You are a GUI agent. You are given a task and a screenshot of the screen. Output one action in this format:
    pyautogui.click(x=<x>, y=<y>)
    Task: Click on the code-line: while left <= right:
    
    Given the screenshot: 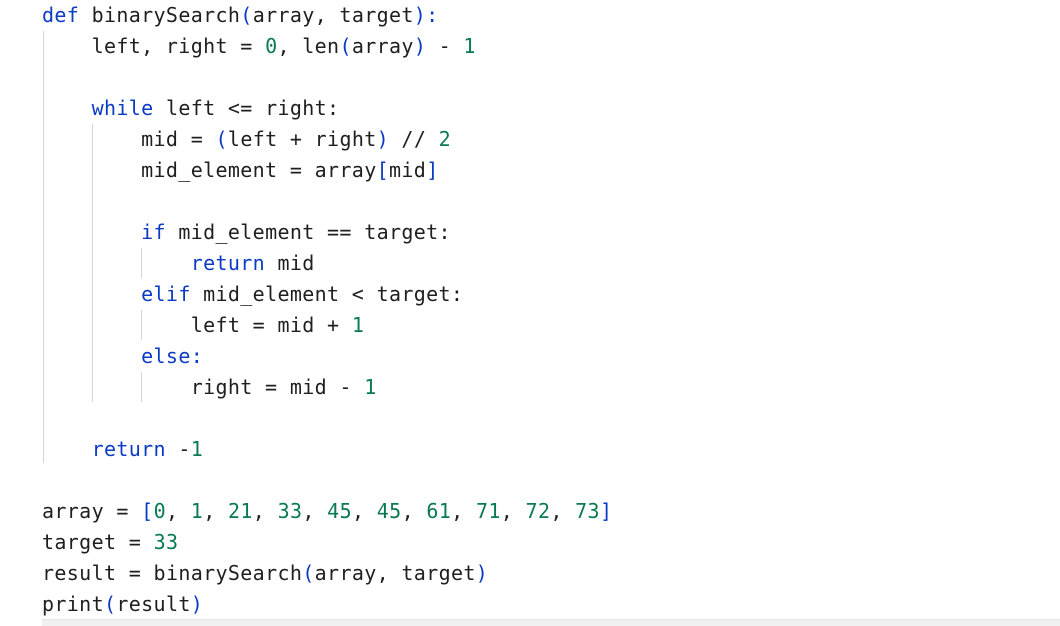 What is the action you would take?
    pyautogui.click(x=190, y=108)
    